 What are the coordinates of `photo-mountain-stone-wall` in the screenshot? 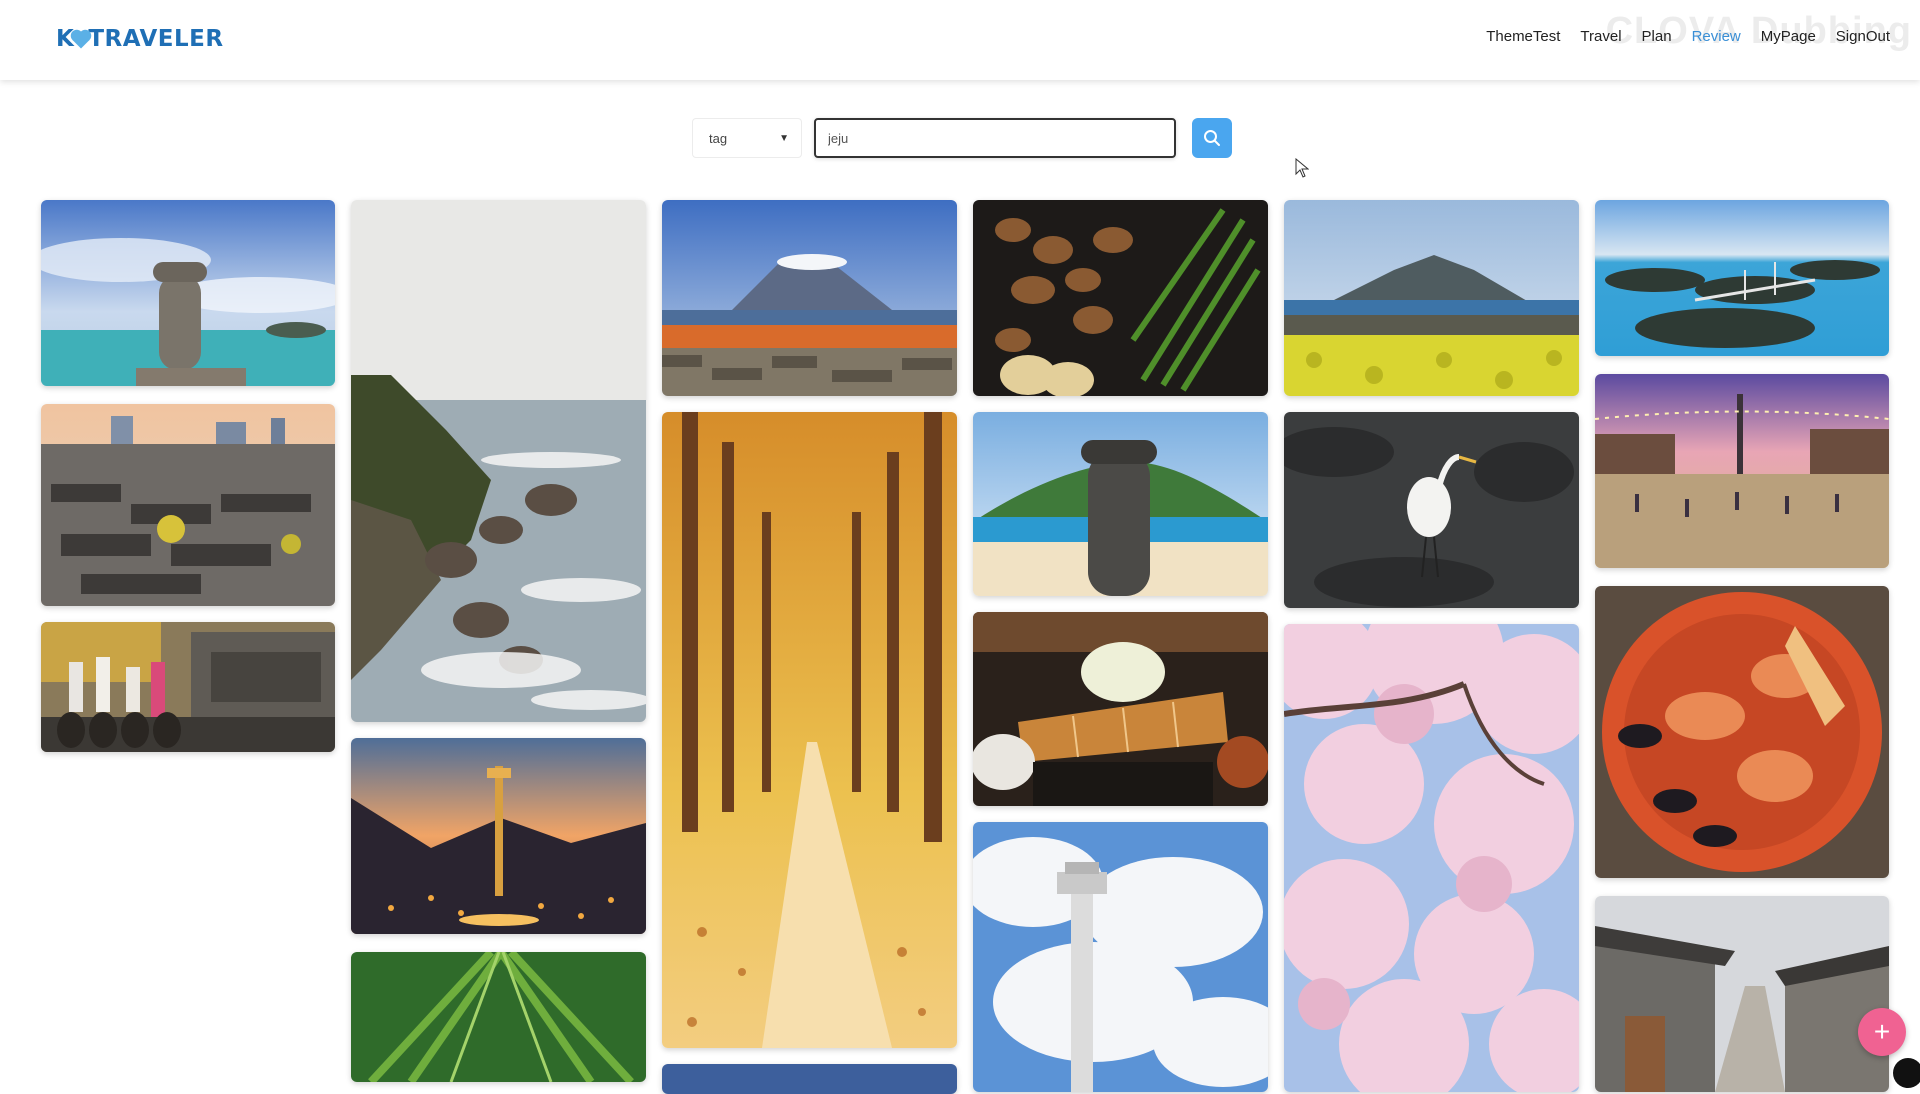 It's located at (809, 298).